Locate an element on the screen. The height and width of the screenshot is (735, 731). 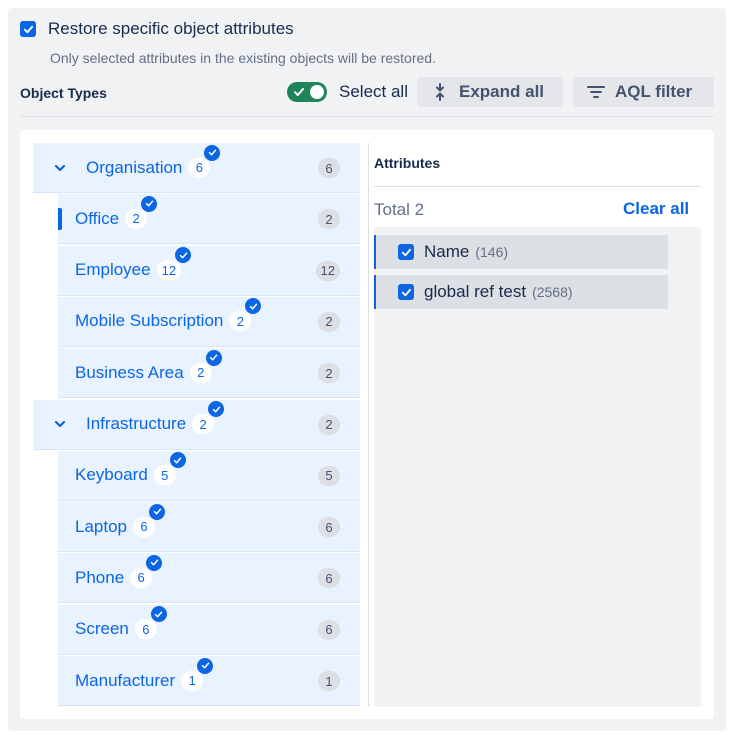
tree-row-manufacturer: Manufacturer 1 1 is located at coordinates (209, 681).